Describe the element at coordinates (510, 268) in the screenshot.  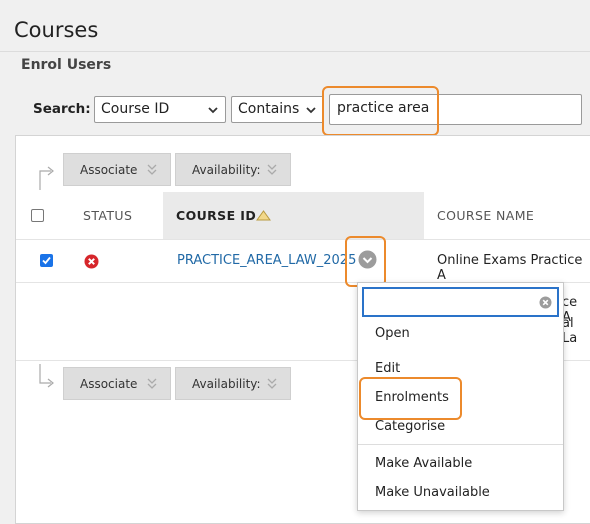
I see `course-name: Online Exams Practice A` at that location.